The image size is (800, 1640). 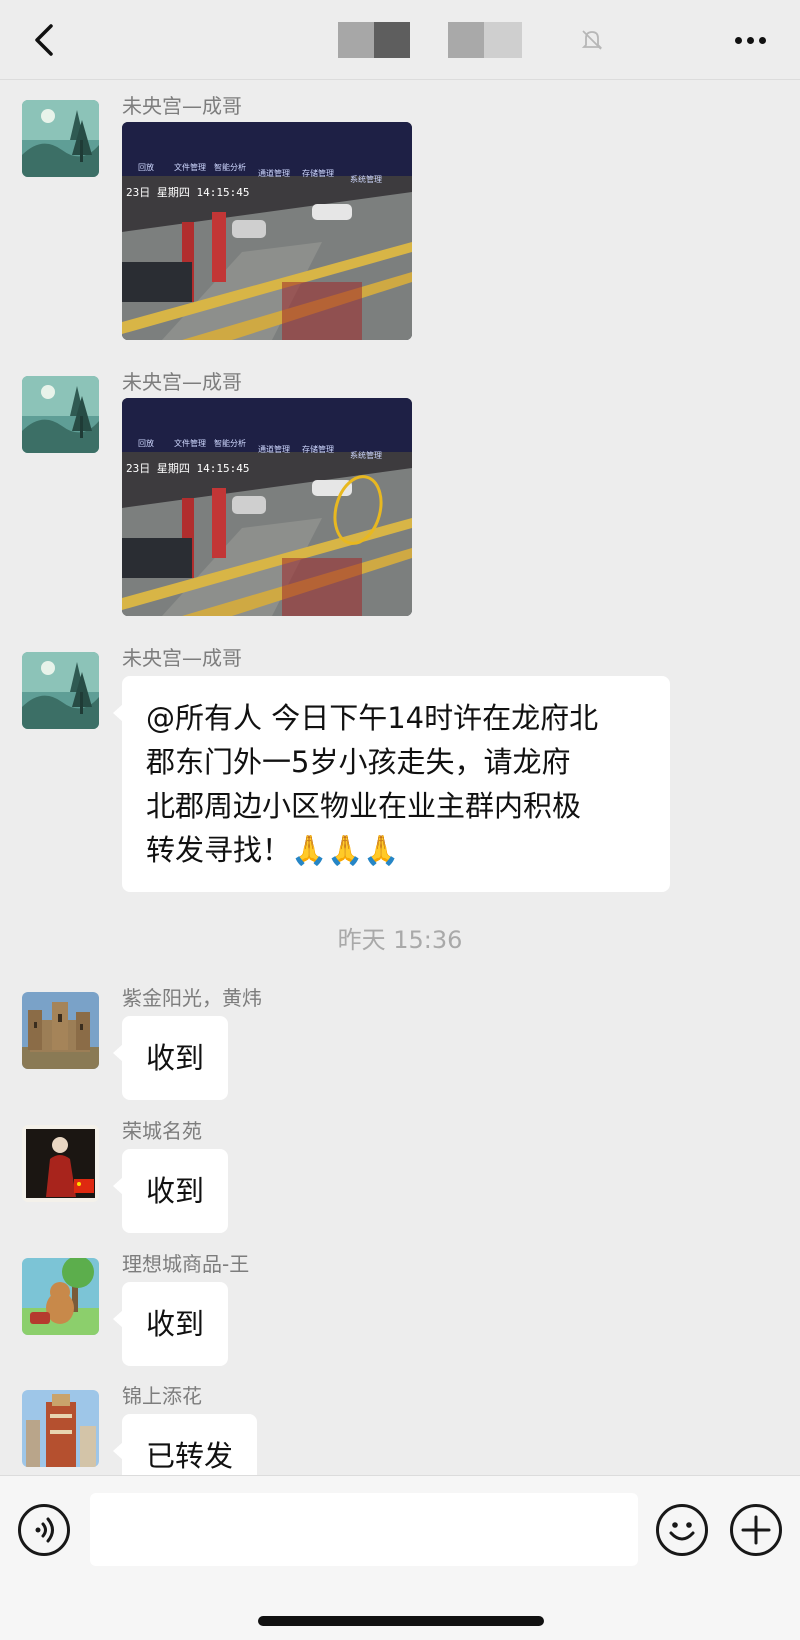 What do you see at coordinates (192, 998) in the screenshot?
I see `sender-name: 紫金阳光，黄炜` at bounding box center [192, 998].